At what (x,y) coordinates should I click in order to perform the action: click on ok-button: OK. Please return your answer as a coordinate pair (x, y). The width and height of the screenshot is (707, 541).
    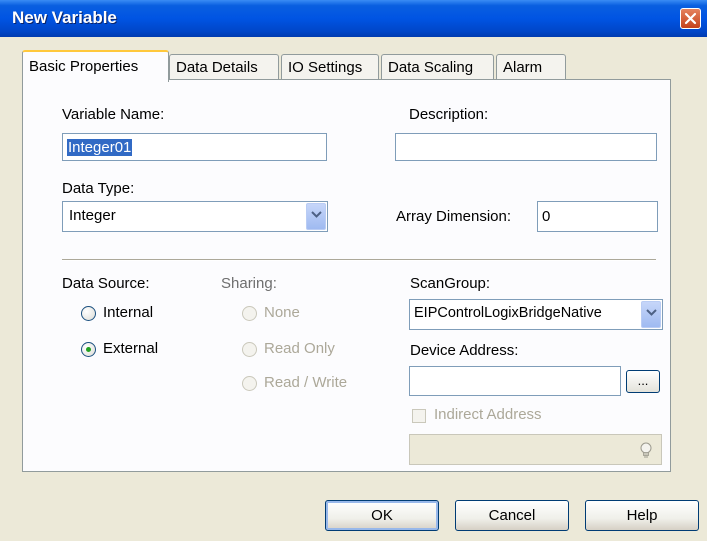
    Looking at the image, I should click on (382, 515).